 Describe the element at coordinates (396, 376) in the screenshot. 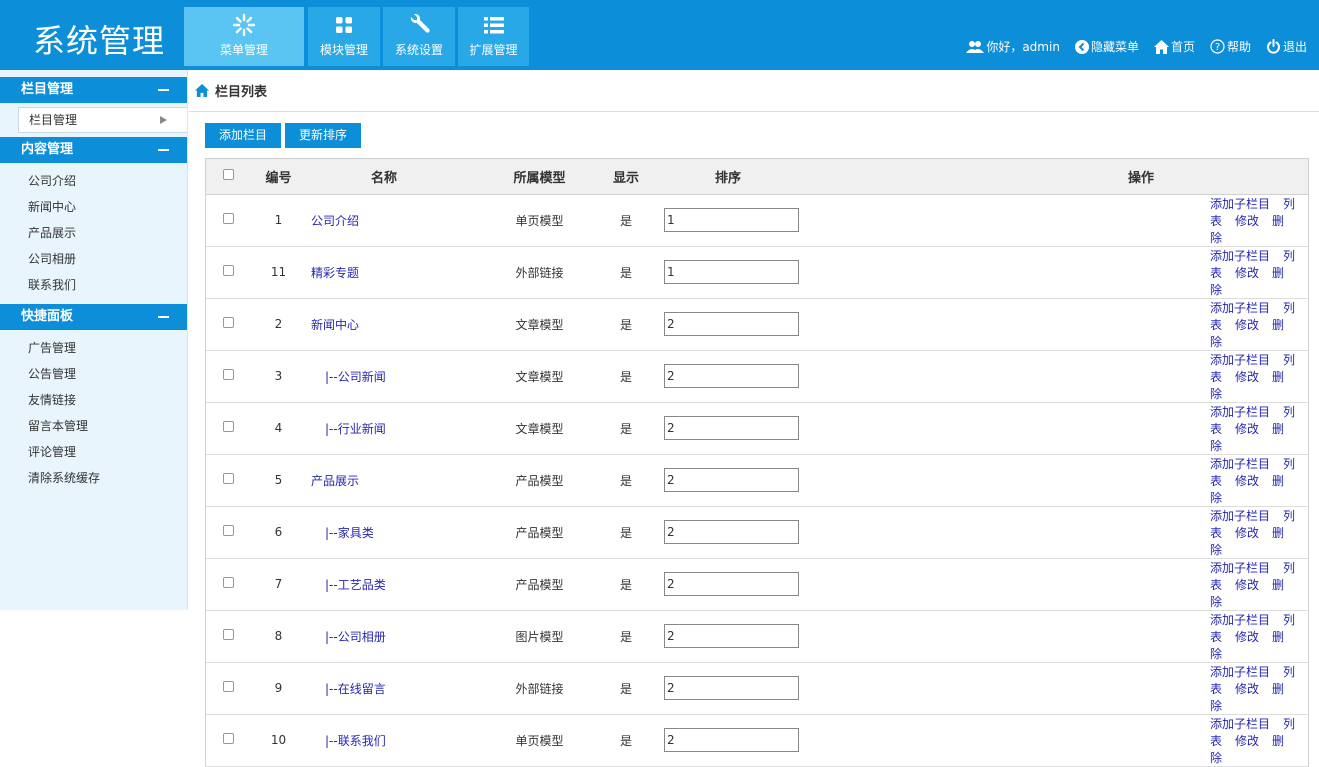

I see `row-name-link: |--公司新闻` at that location.